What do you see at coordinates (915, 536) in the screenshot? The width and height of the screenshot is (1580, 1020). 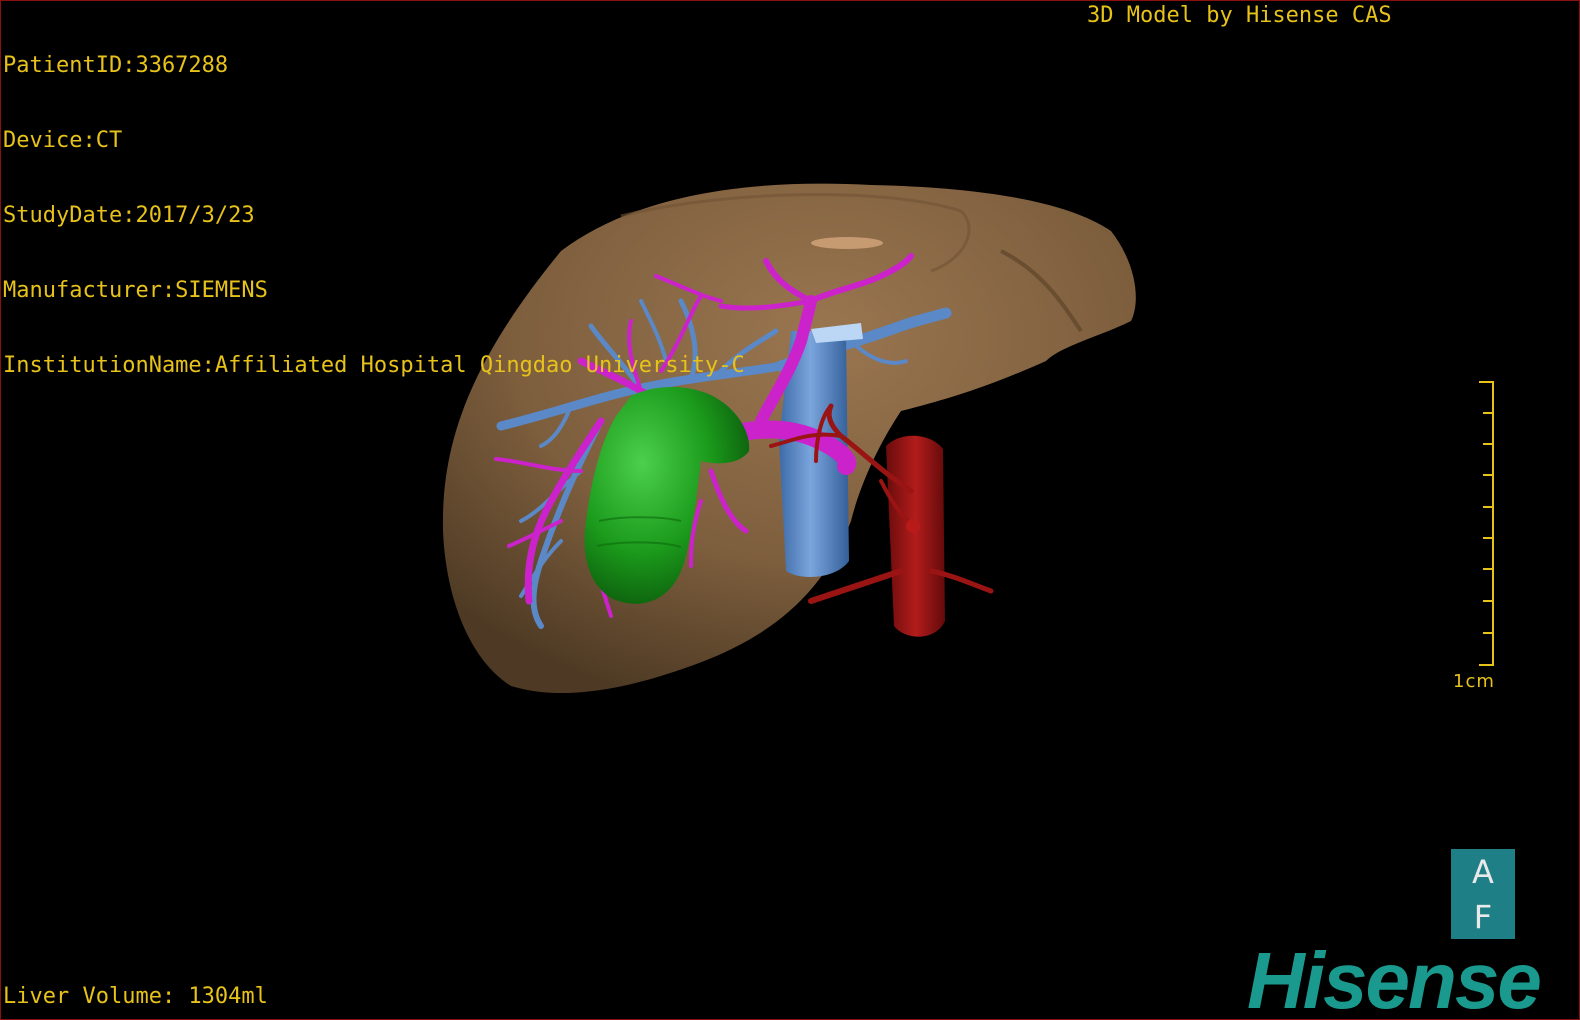 I see `aorta` at bounding box center [915, 536].